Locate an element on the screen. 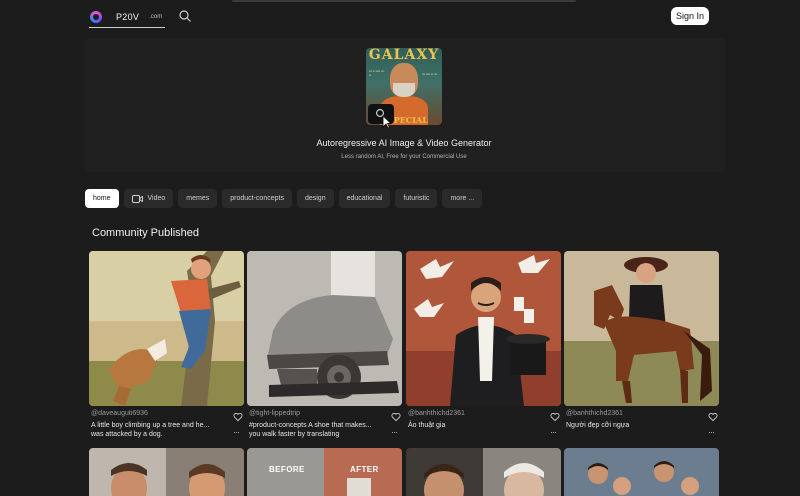  tab-label: memes is located at coordinates (198, 198).